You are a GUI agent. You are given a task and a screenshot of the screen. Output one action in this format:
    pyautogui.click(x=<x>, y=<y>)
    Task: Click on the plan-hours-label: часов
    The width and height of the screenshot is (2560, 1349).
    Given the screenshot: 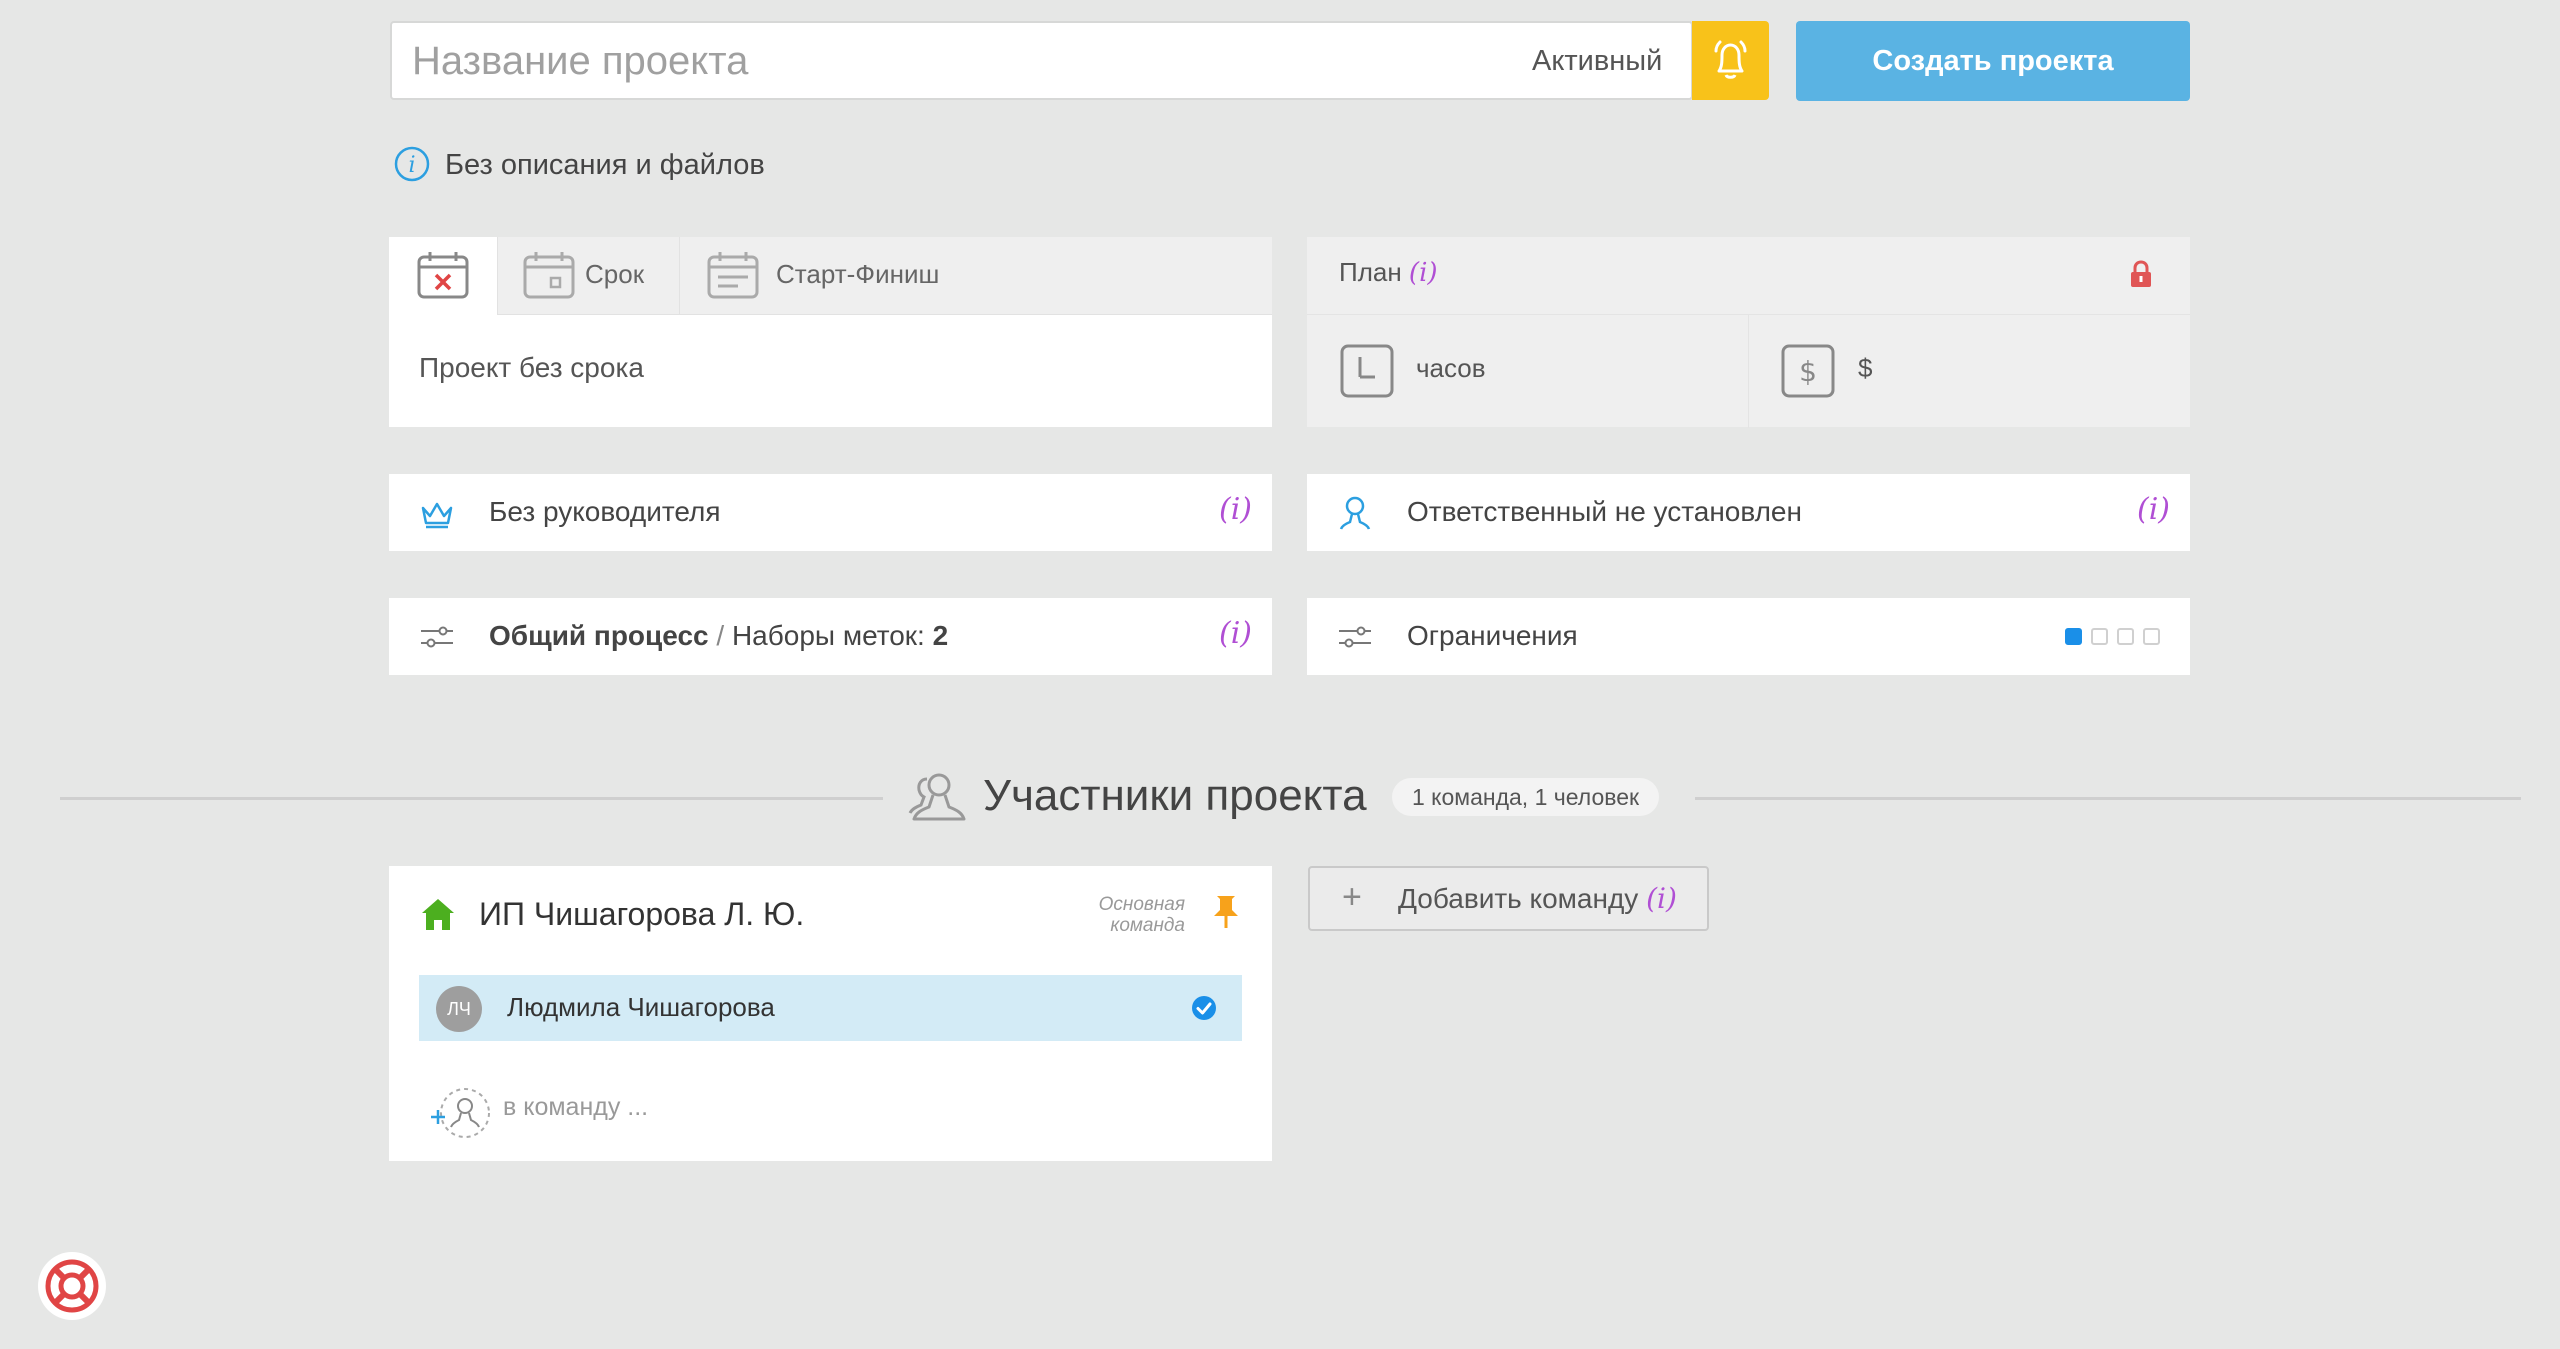 What is the action you would take?
    pyautogui.click(x=1451, y=368)
    